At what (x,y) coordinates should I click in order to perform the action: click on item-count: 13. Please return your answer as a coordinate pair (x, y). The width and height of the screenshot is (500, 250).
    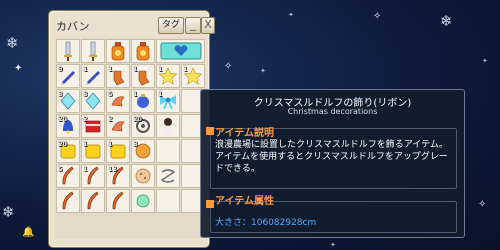
    Looking at the image, I should click on (112, 169).